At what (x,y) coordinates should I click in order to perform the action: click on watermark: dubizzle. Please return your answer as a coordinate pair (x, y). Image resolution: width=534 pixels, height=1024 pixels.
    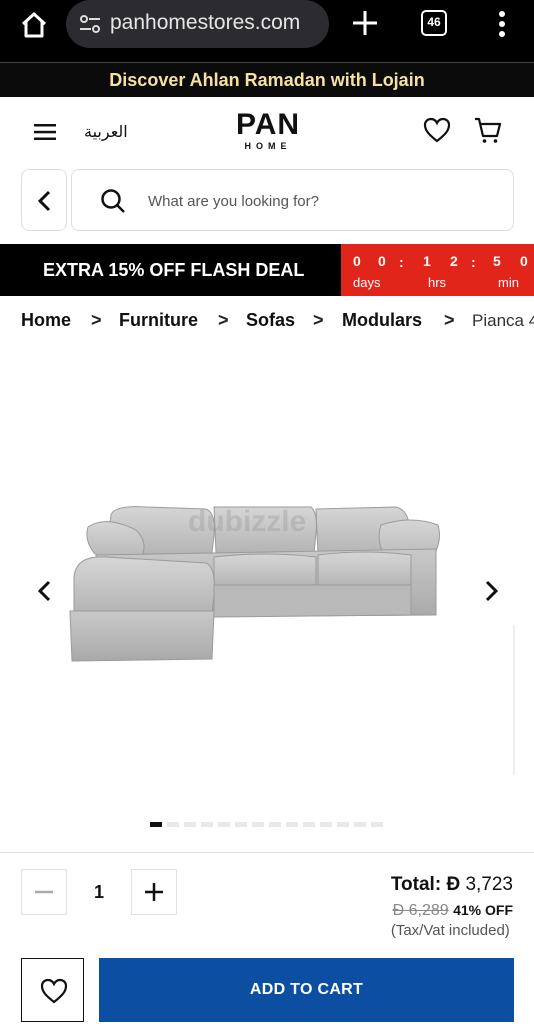
    Looking at the image, I should click on (247, 521).